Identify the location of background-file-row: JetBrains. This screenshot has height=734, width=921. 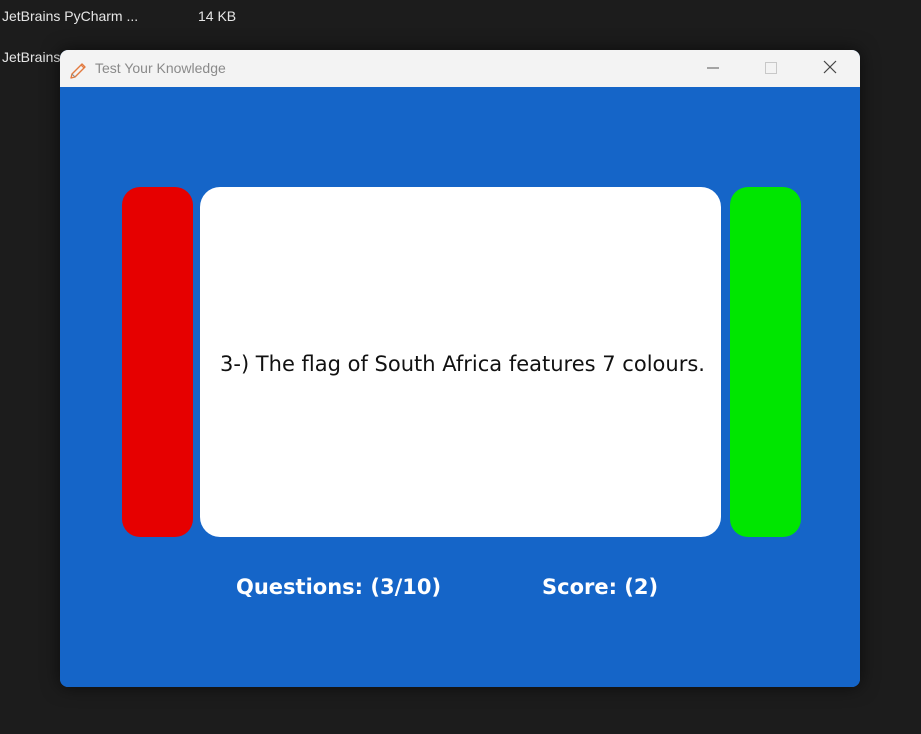
(32, 59).